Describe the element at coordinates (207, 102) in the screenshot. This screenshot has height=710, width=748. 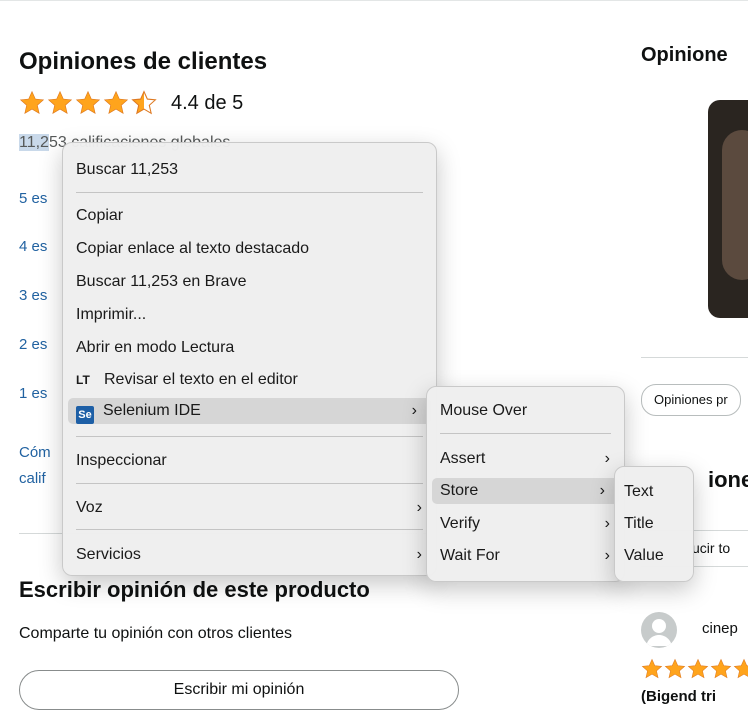
I see `rating-text: 4.4 de 5` at that location.